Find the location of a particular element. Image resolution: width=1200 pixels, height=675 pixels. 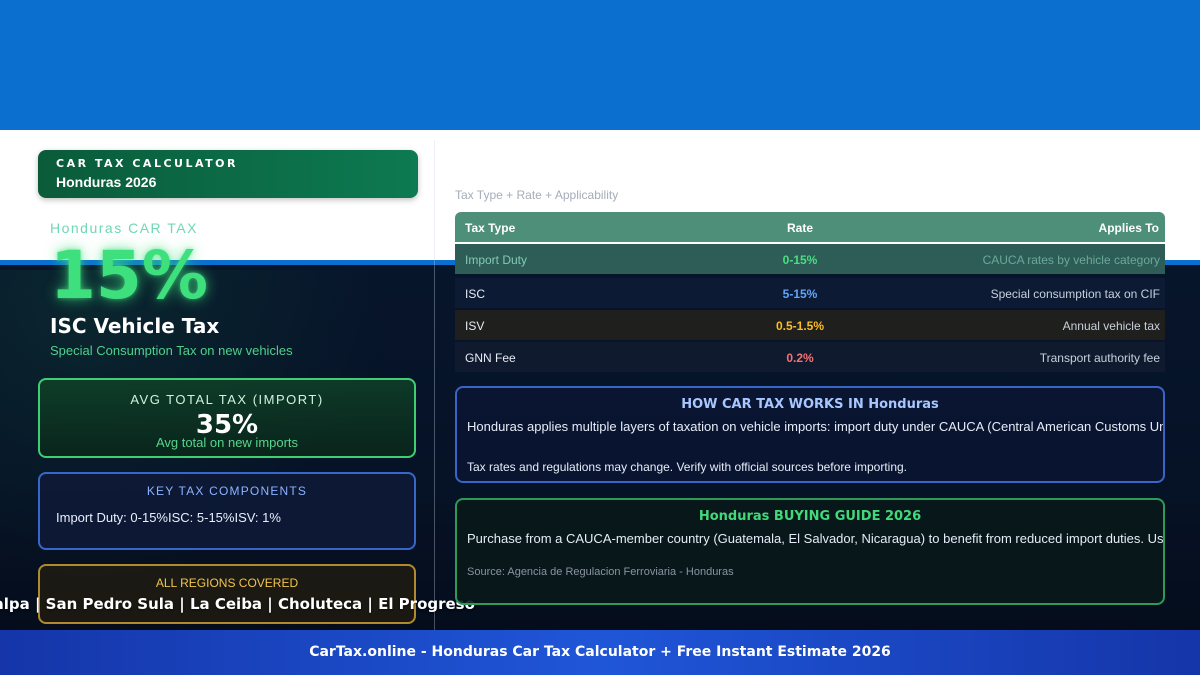

cell-applies-to: Special consumption tax on CIF is located at coordinates (1075, 294).